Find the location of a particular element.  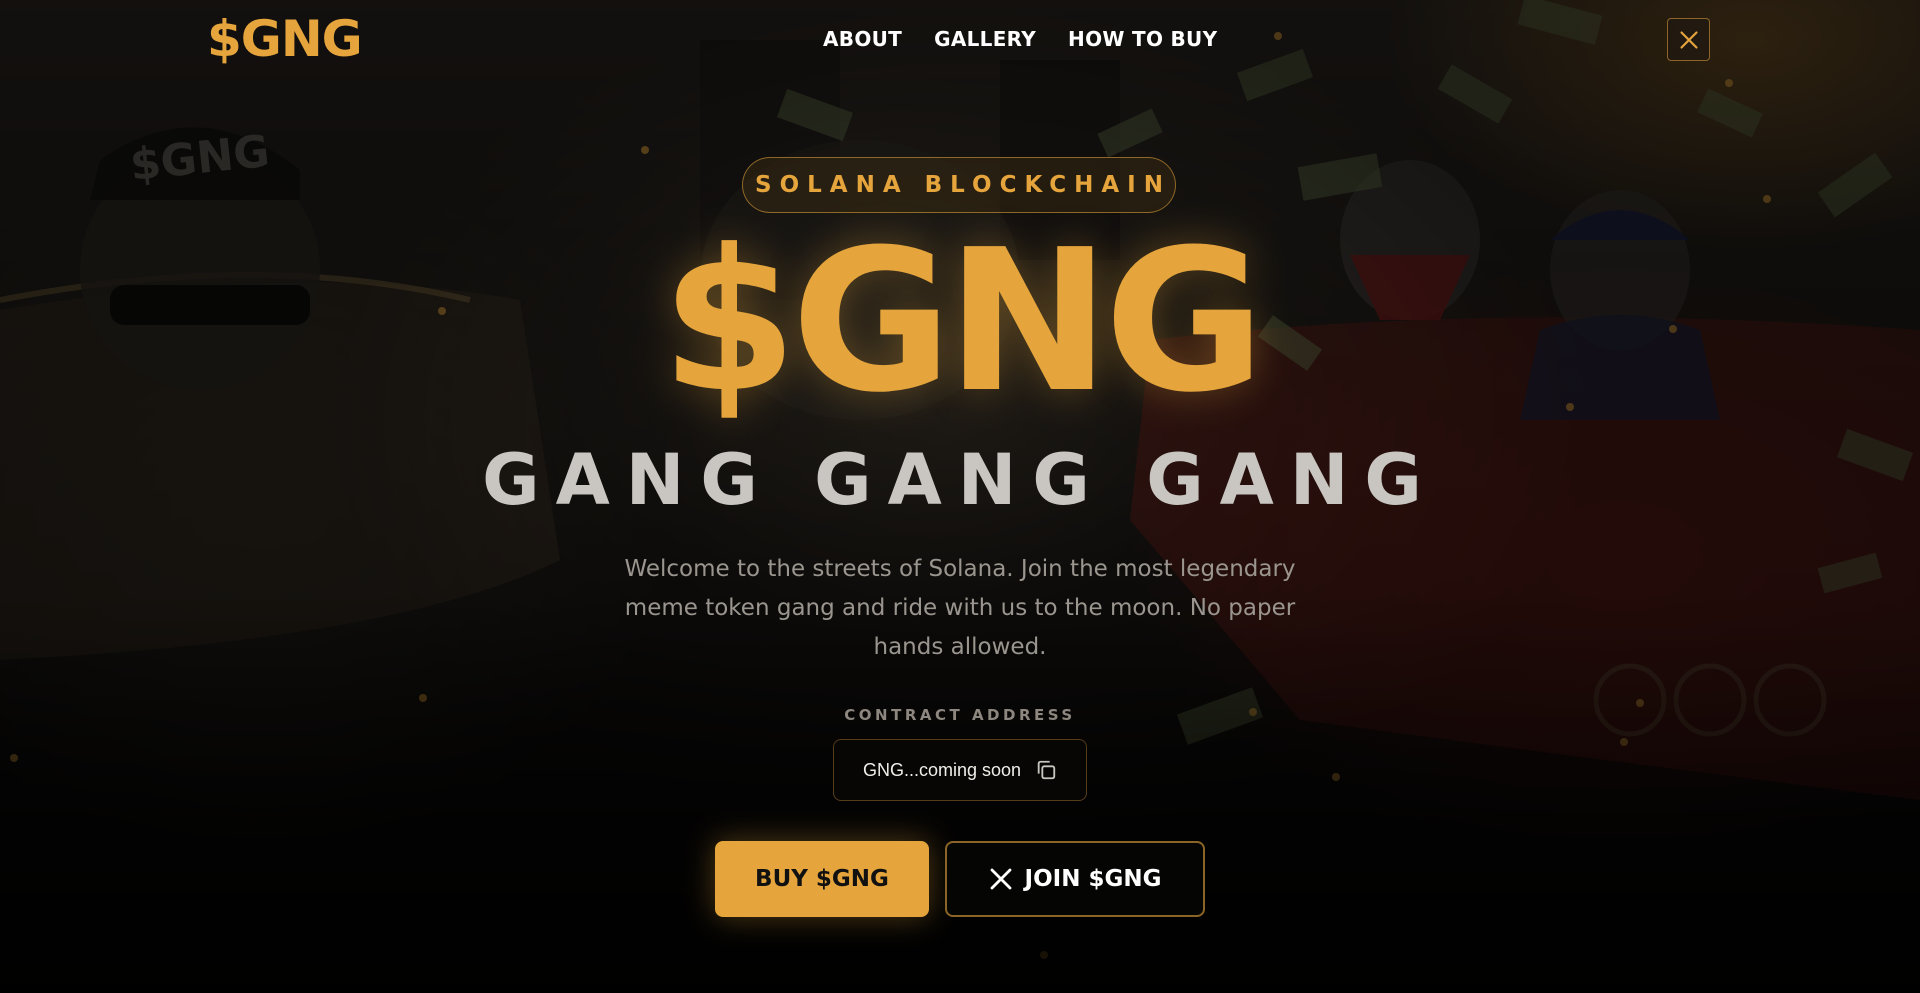

hero-subtitle: GANG GANG GANG is located at coordinates (960, 480).